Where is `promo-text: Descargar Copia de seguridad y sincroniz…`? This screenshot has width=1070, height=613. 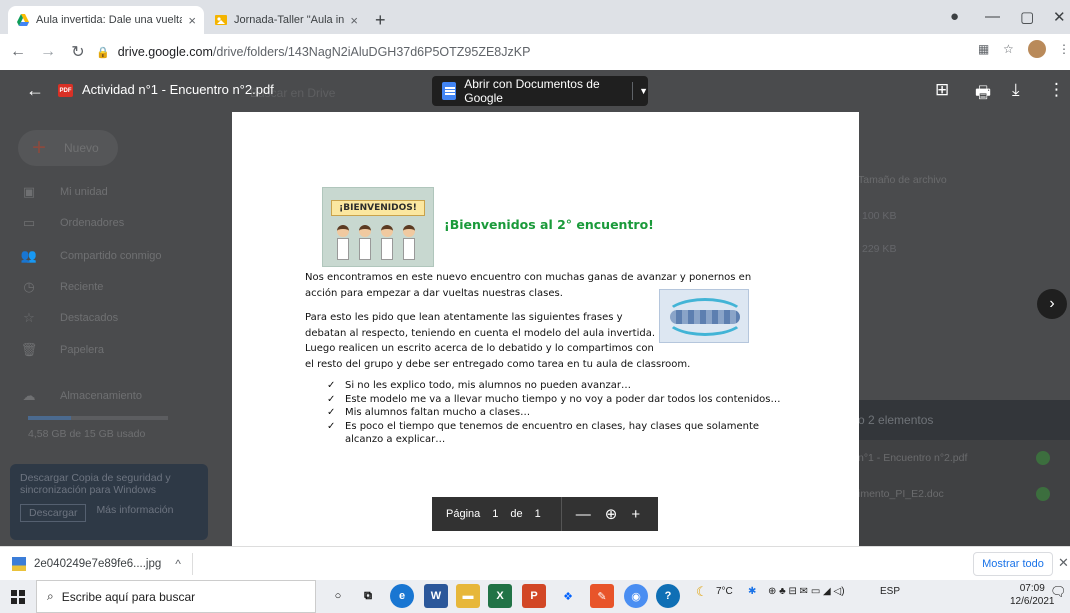 promo-text: Descargar Copia de seguridad y sincroniz… is located at coordinates (95, 484).